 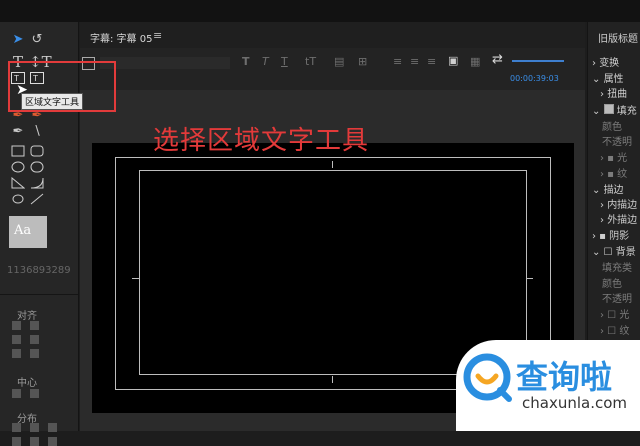 What do you see at coordinates (475, 61) in the screenshot?
I see `show-video-icon: ▦` at bounding box center [475, 61].